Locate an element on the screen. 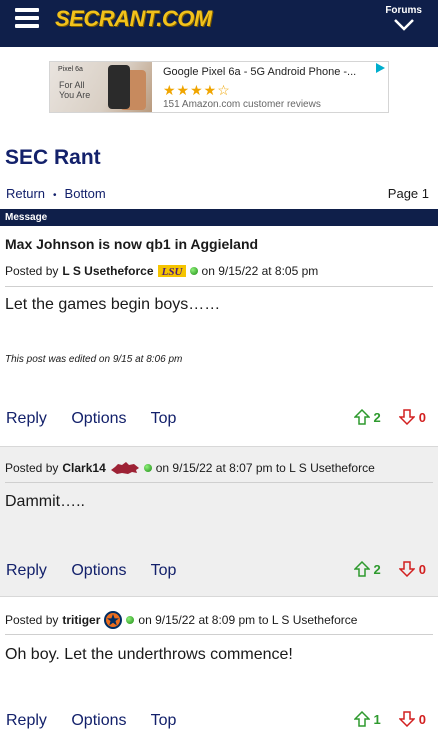 The height and width of the screenshot is (750, 438). ad-rating-stars: ★★★★☆ is located at coordinates (197, 90).